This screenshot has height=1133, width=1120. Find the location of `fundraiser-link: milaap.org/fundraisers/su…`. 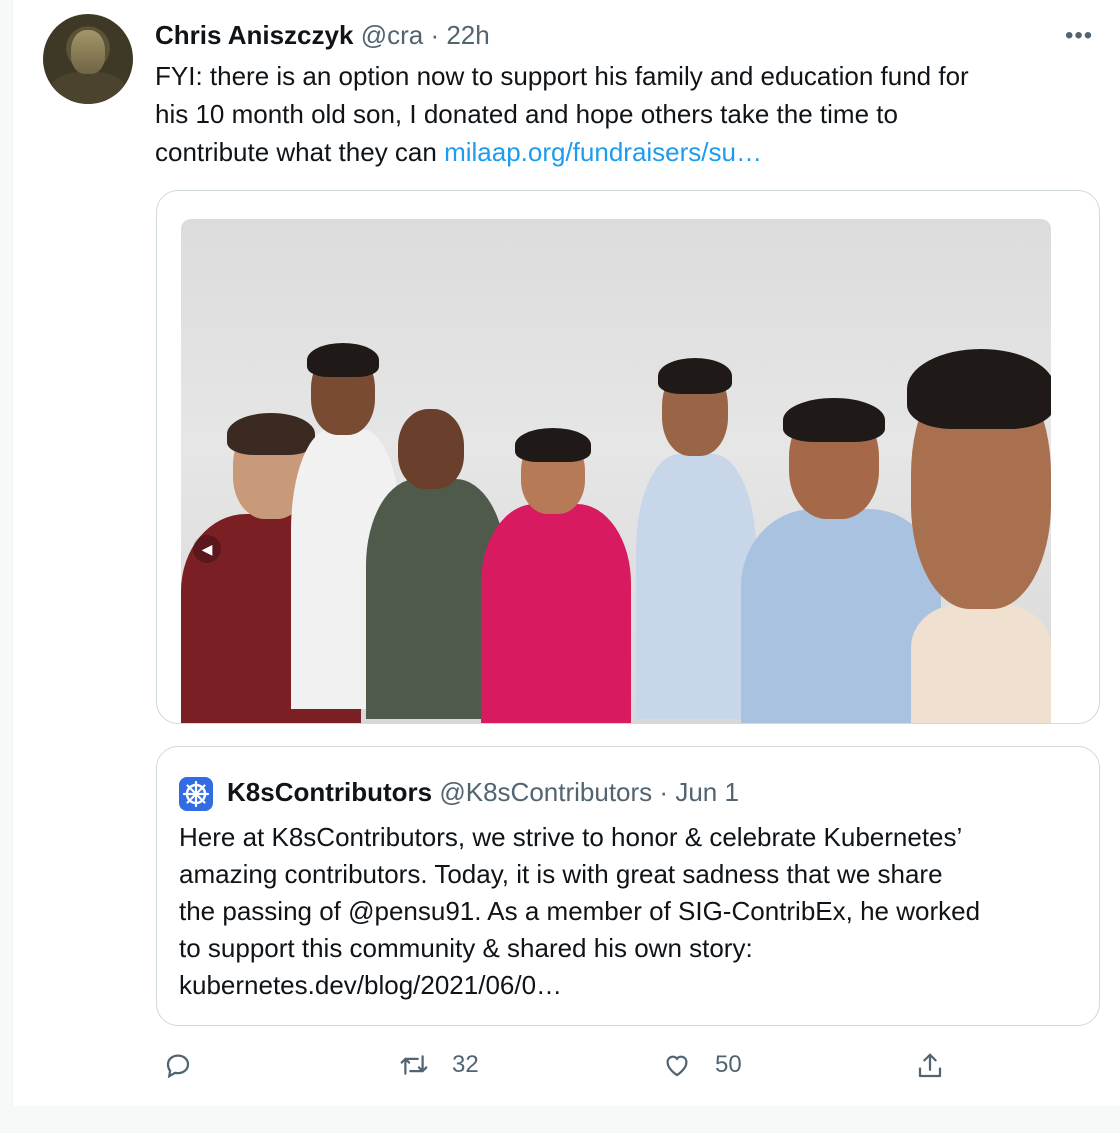

fundraiser-link: milaap.org/fundraisers/su… is located at coordinates (603, 152).